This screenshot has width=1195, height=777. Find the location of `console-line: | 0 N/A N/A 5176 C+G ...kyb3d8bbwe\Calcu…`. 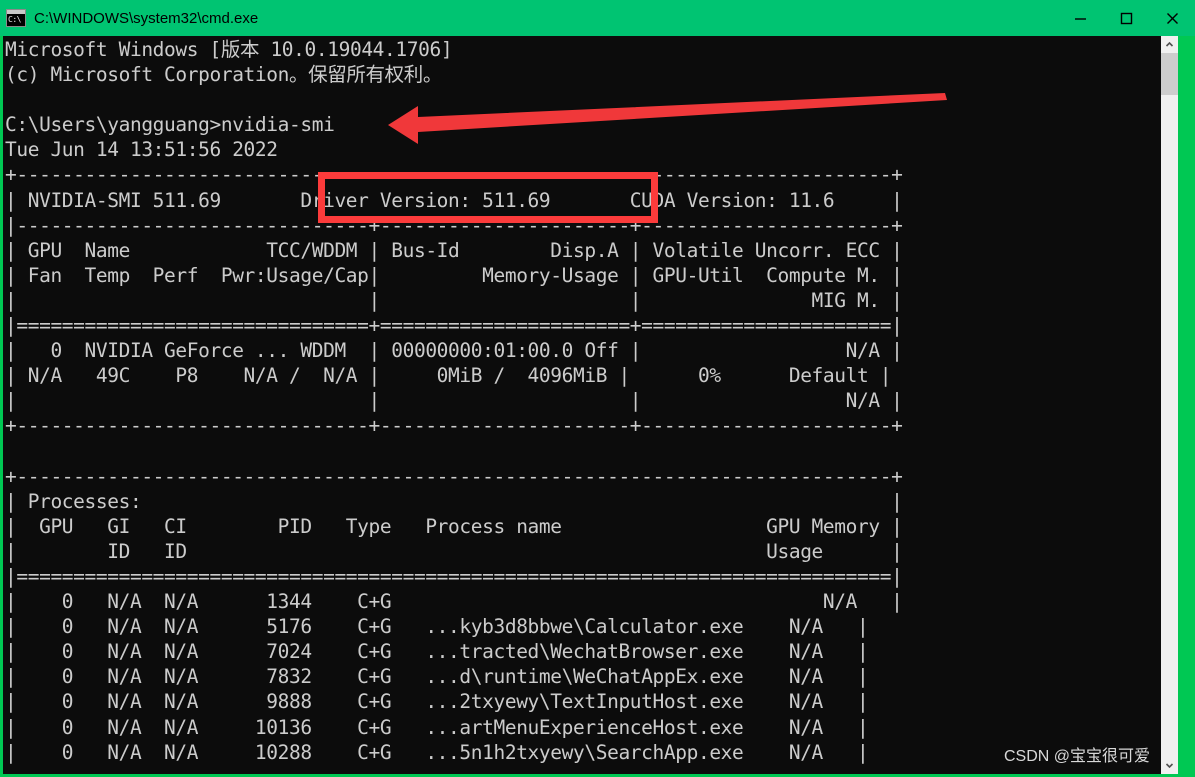

console-line: | 0 N/A N/A 5176 C+G ...kyb3d8bbwe\Calcu… is located at coordinates (437, 627).